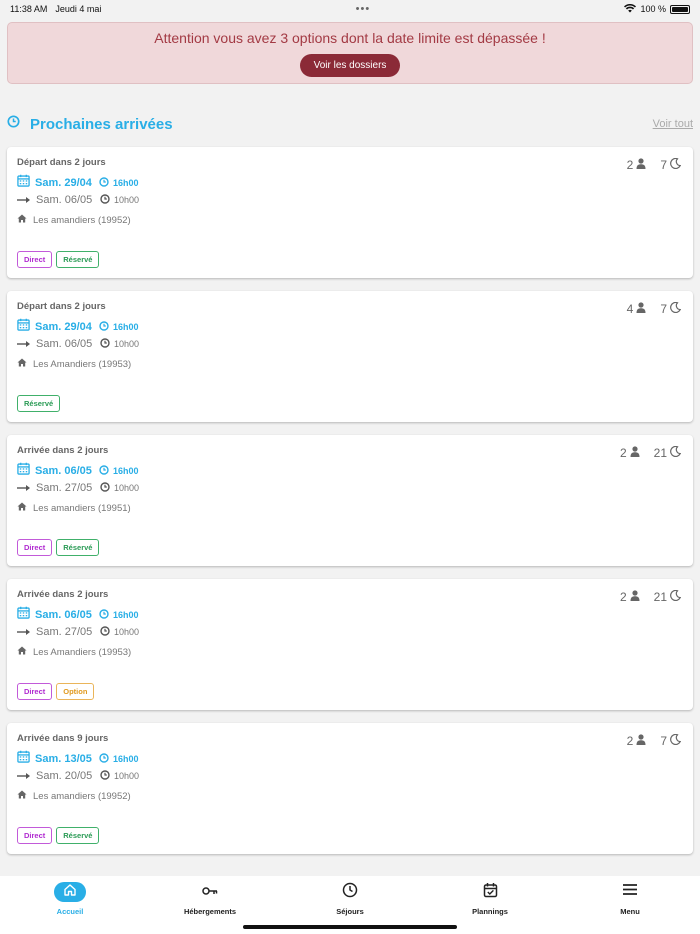  I want to click on card-heading: Arrivée dans 2 jours, so click(63, 594).